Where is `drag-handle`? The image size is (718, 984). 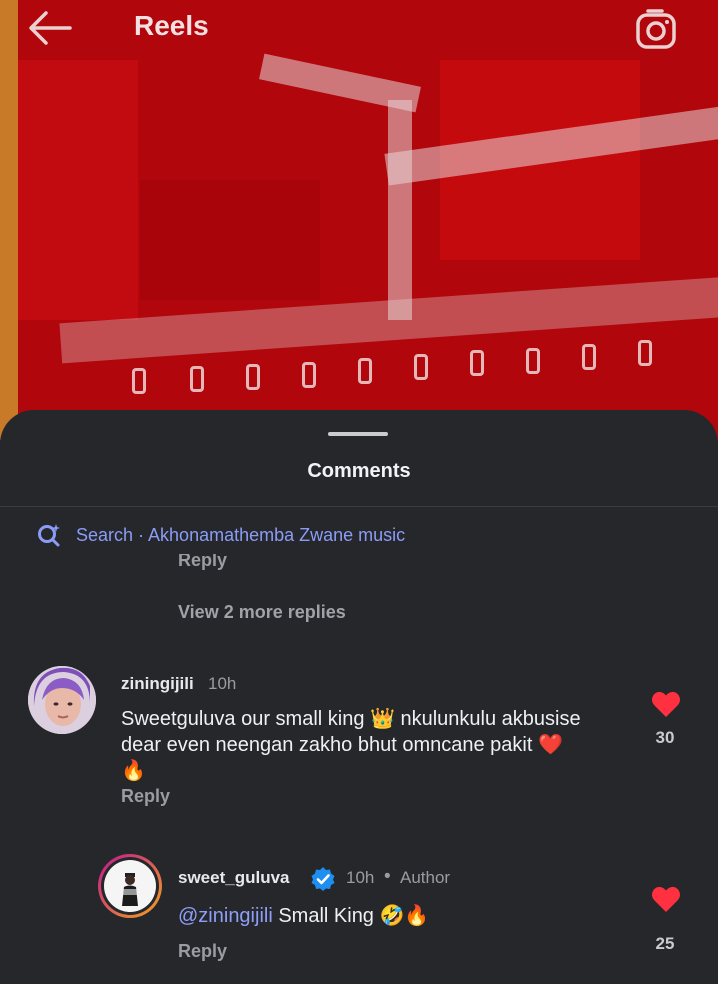 drag-handle is located at coordinates (358, 434).